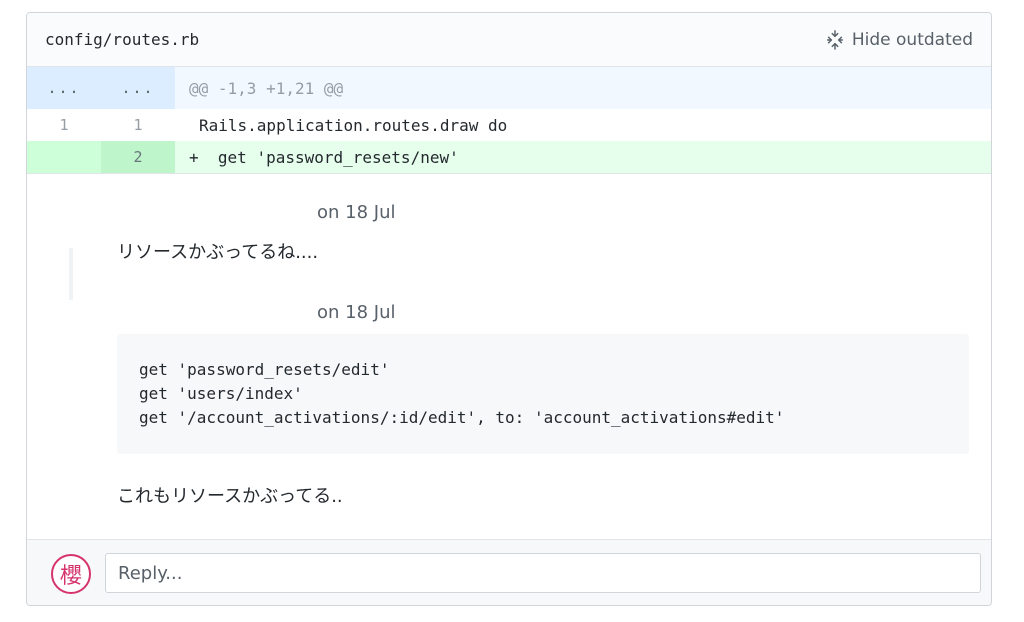 The width and height of the screenshot is (1024, 622). Describe the element at coordinates (509, 125) in the screenshot. I see `diff-line-context: 1 1 Rails.application.routes.draw do` at that location.